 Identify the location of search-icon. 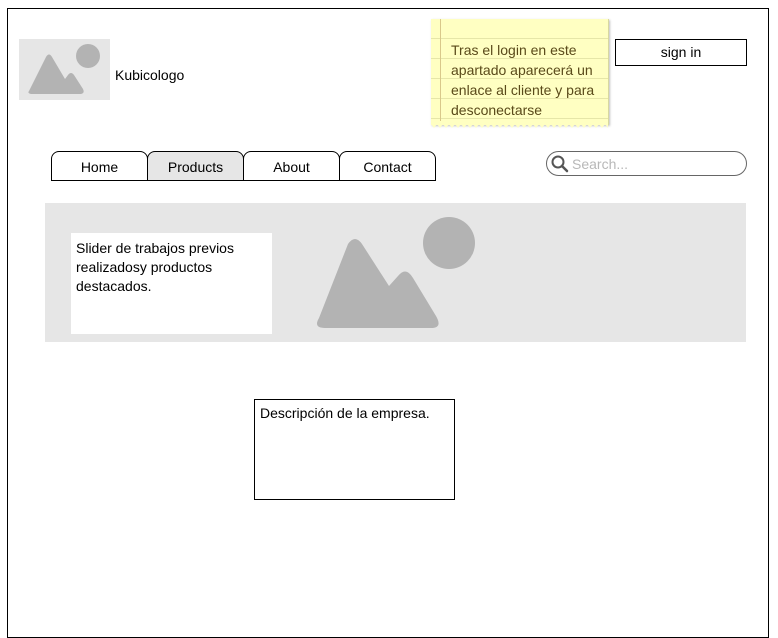
(560, 164).